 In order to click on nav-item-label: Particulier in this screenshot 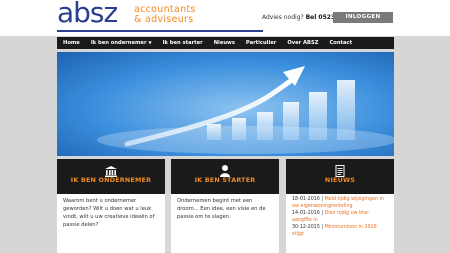, I will do `click(261, 43)`.